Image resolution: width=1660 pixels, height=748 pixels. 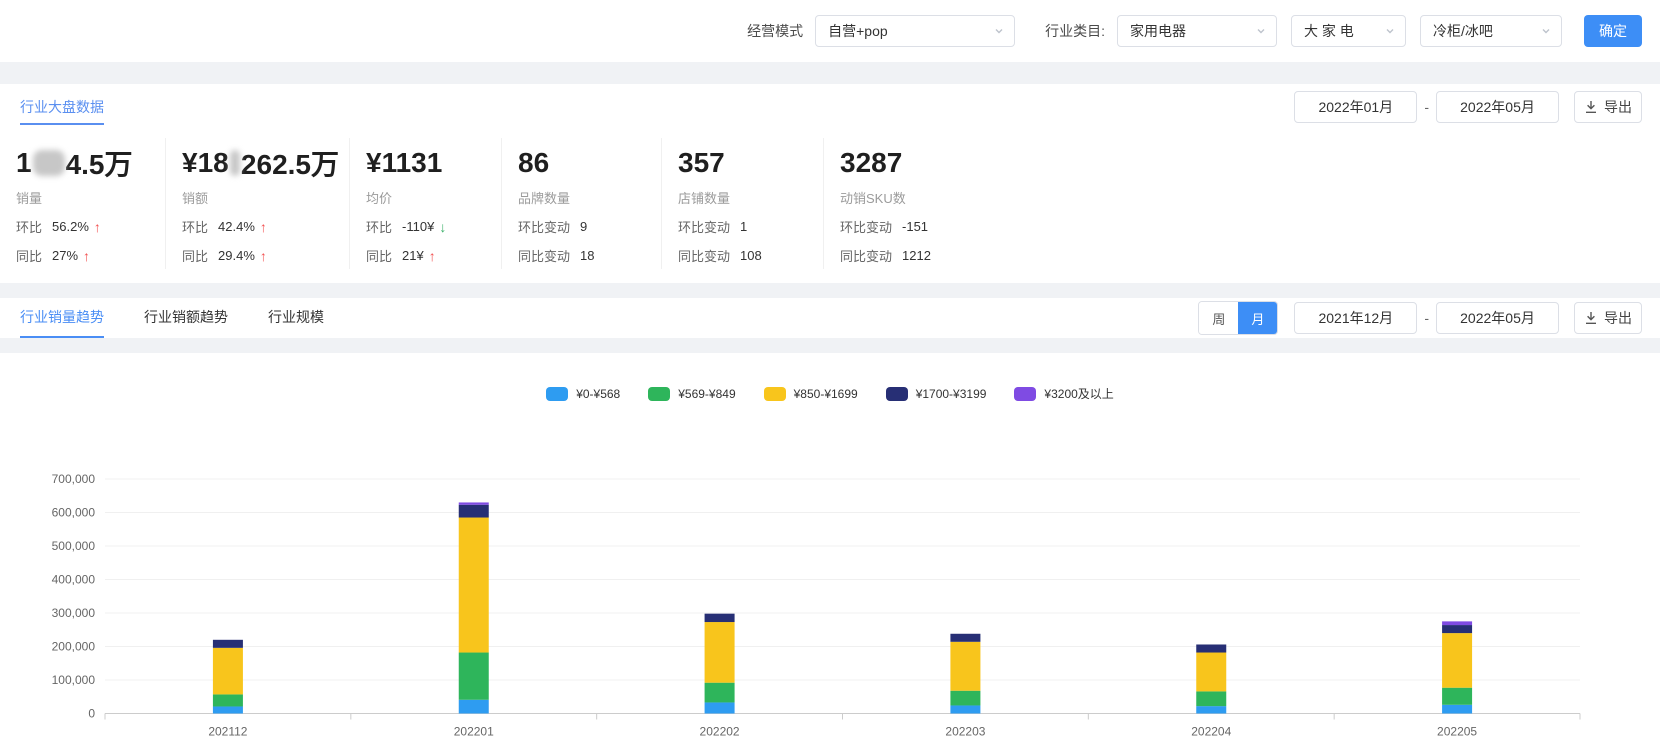 I want to click on legend-item-4: ¥3200及以上, so click(x=1064, y=393).